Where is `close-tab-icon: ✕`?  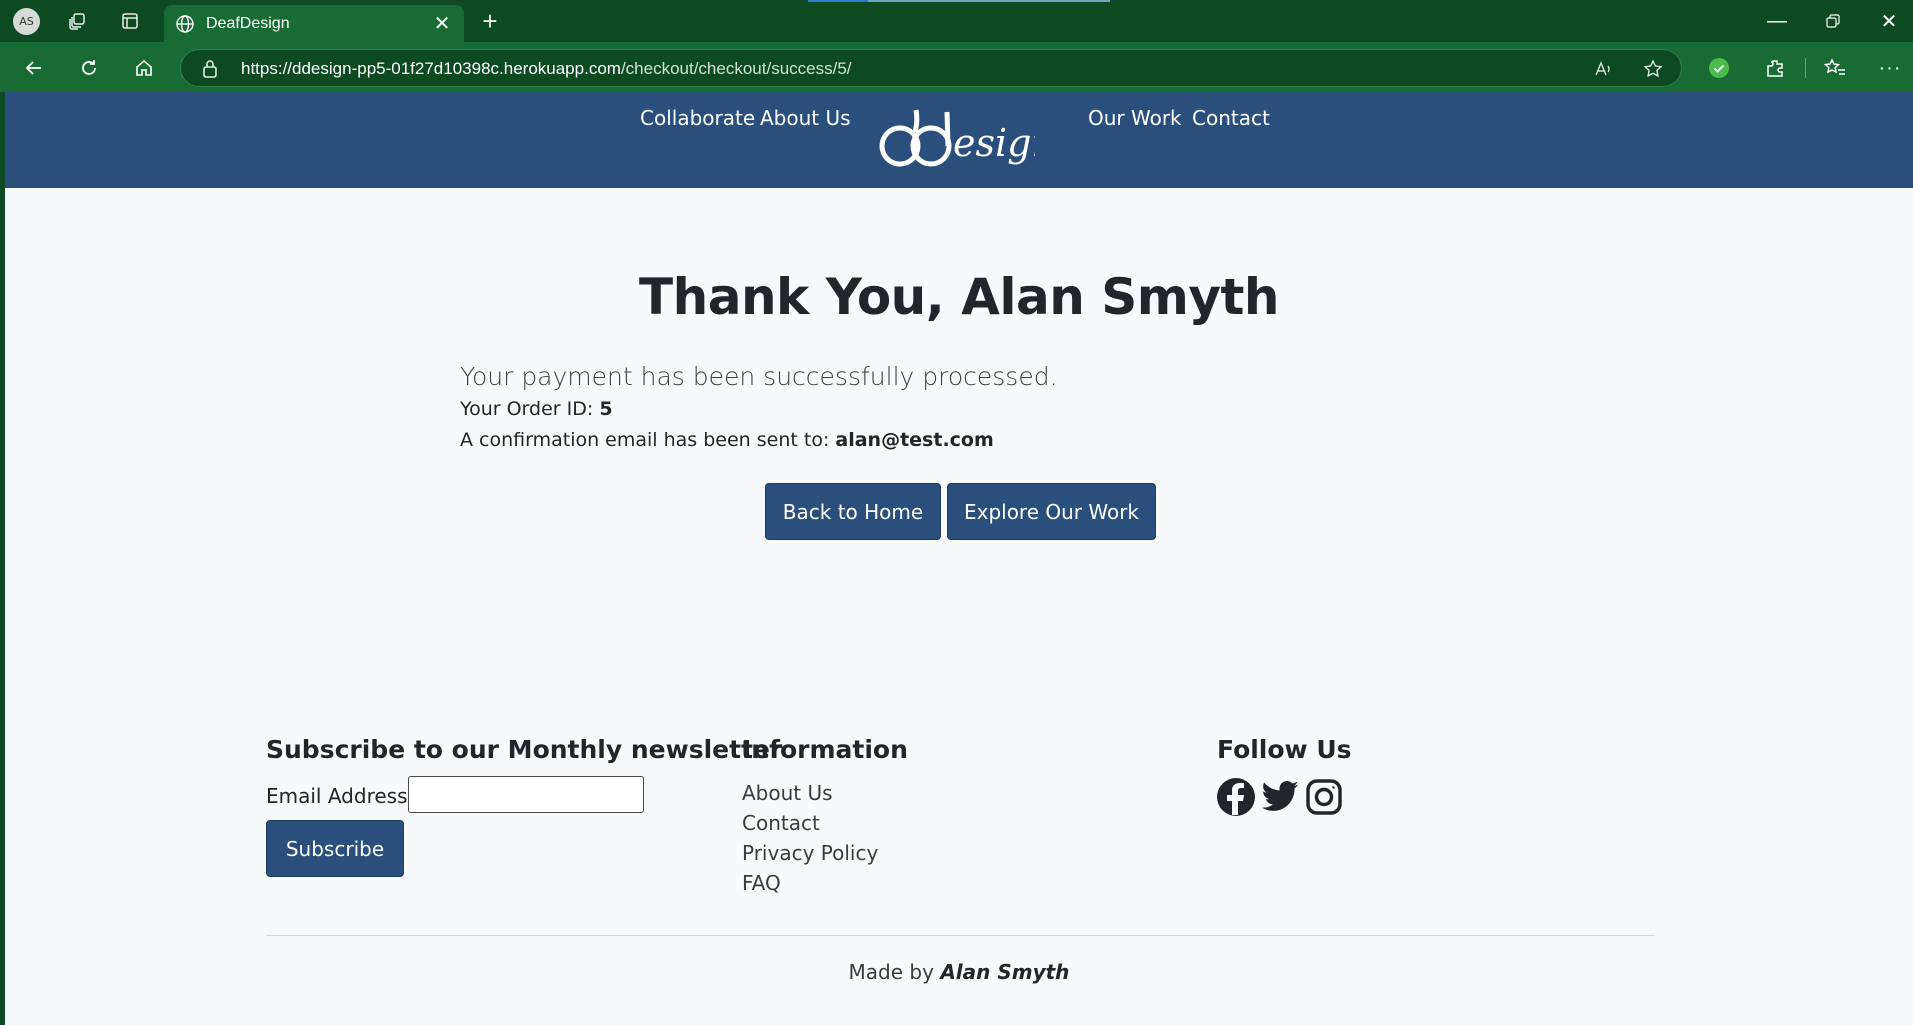 close-tab-icon: ✕ is located at coordinates (442, 23).